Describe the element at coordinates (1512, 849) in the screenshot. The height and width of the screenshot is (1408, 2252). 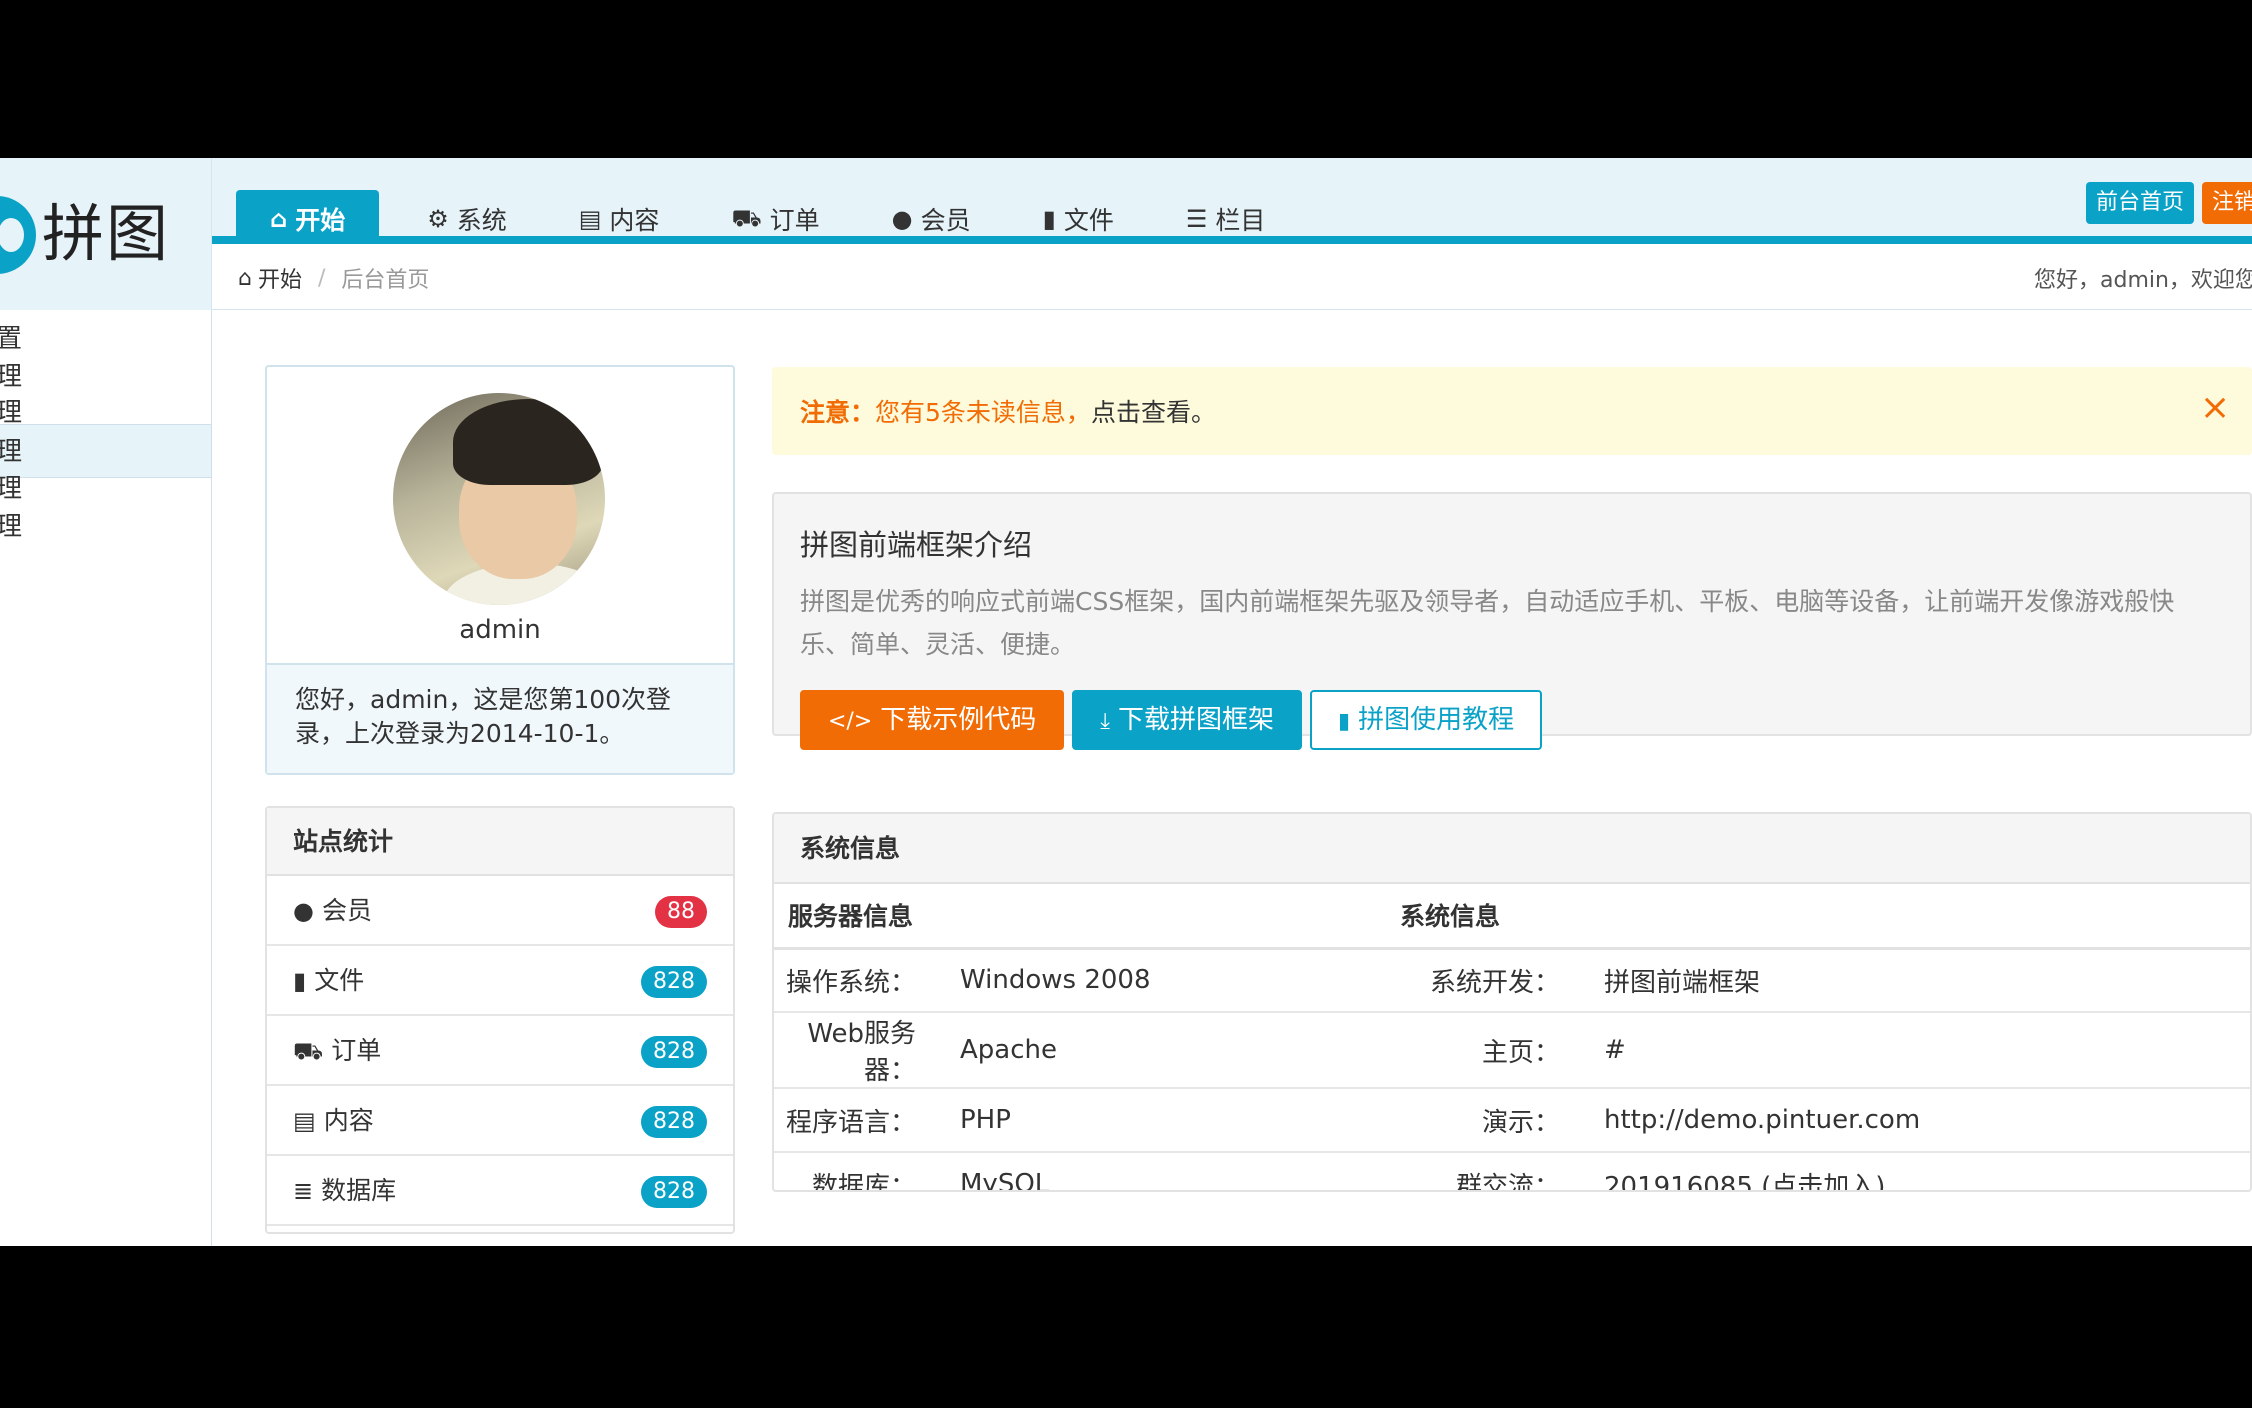
I see `sysinfo-title: 系统信息` at that location.